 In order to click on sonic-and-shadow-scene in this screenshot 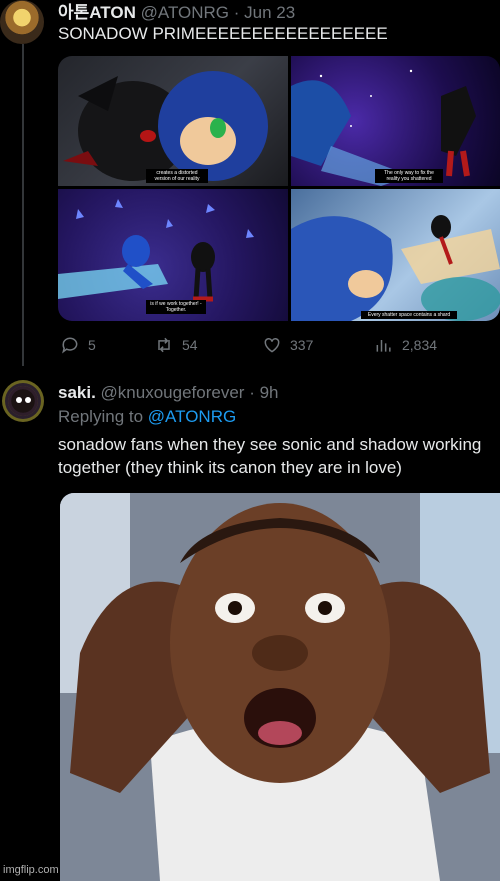, I will do `click(383, 127)`.